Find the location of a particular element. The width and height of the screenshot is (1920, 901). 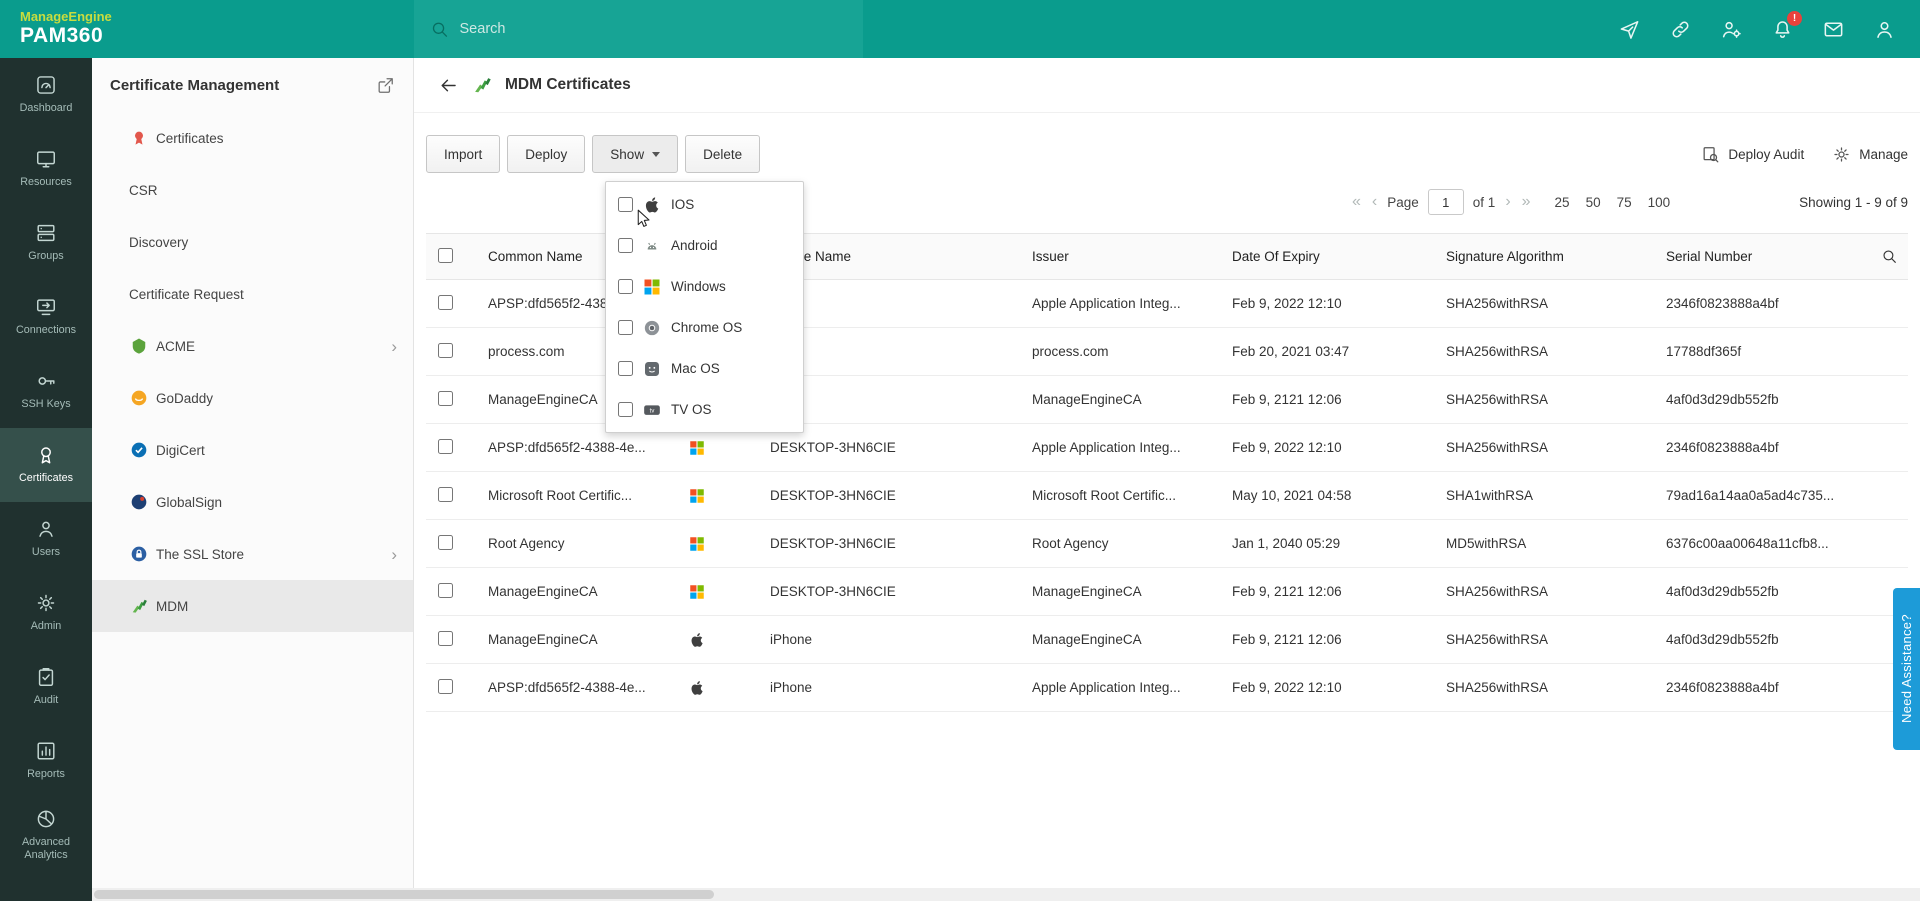

windows-icon is located at coordinates (697, 544).